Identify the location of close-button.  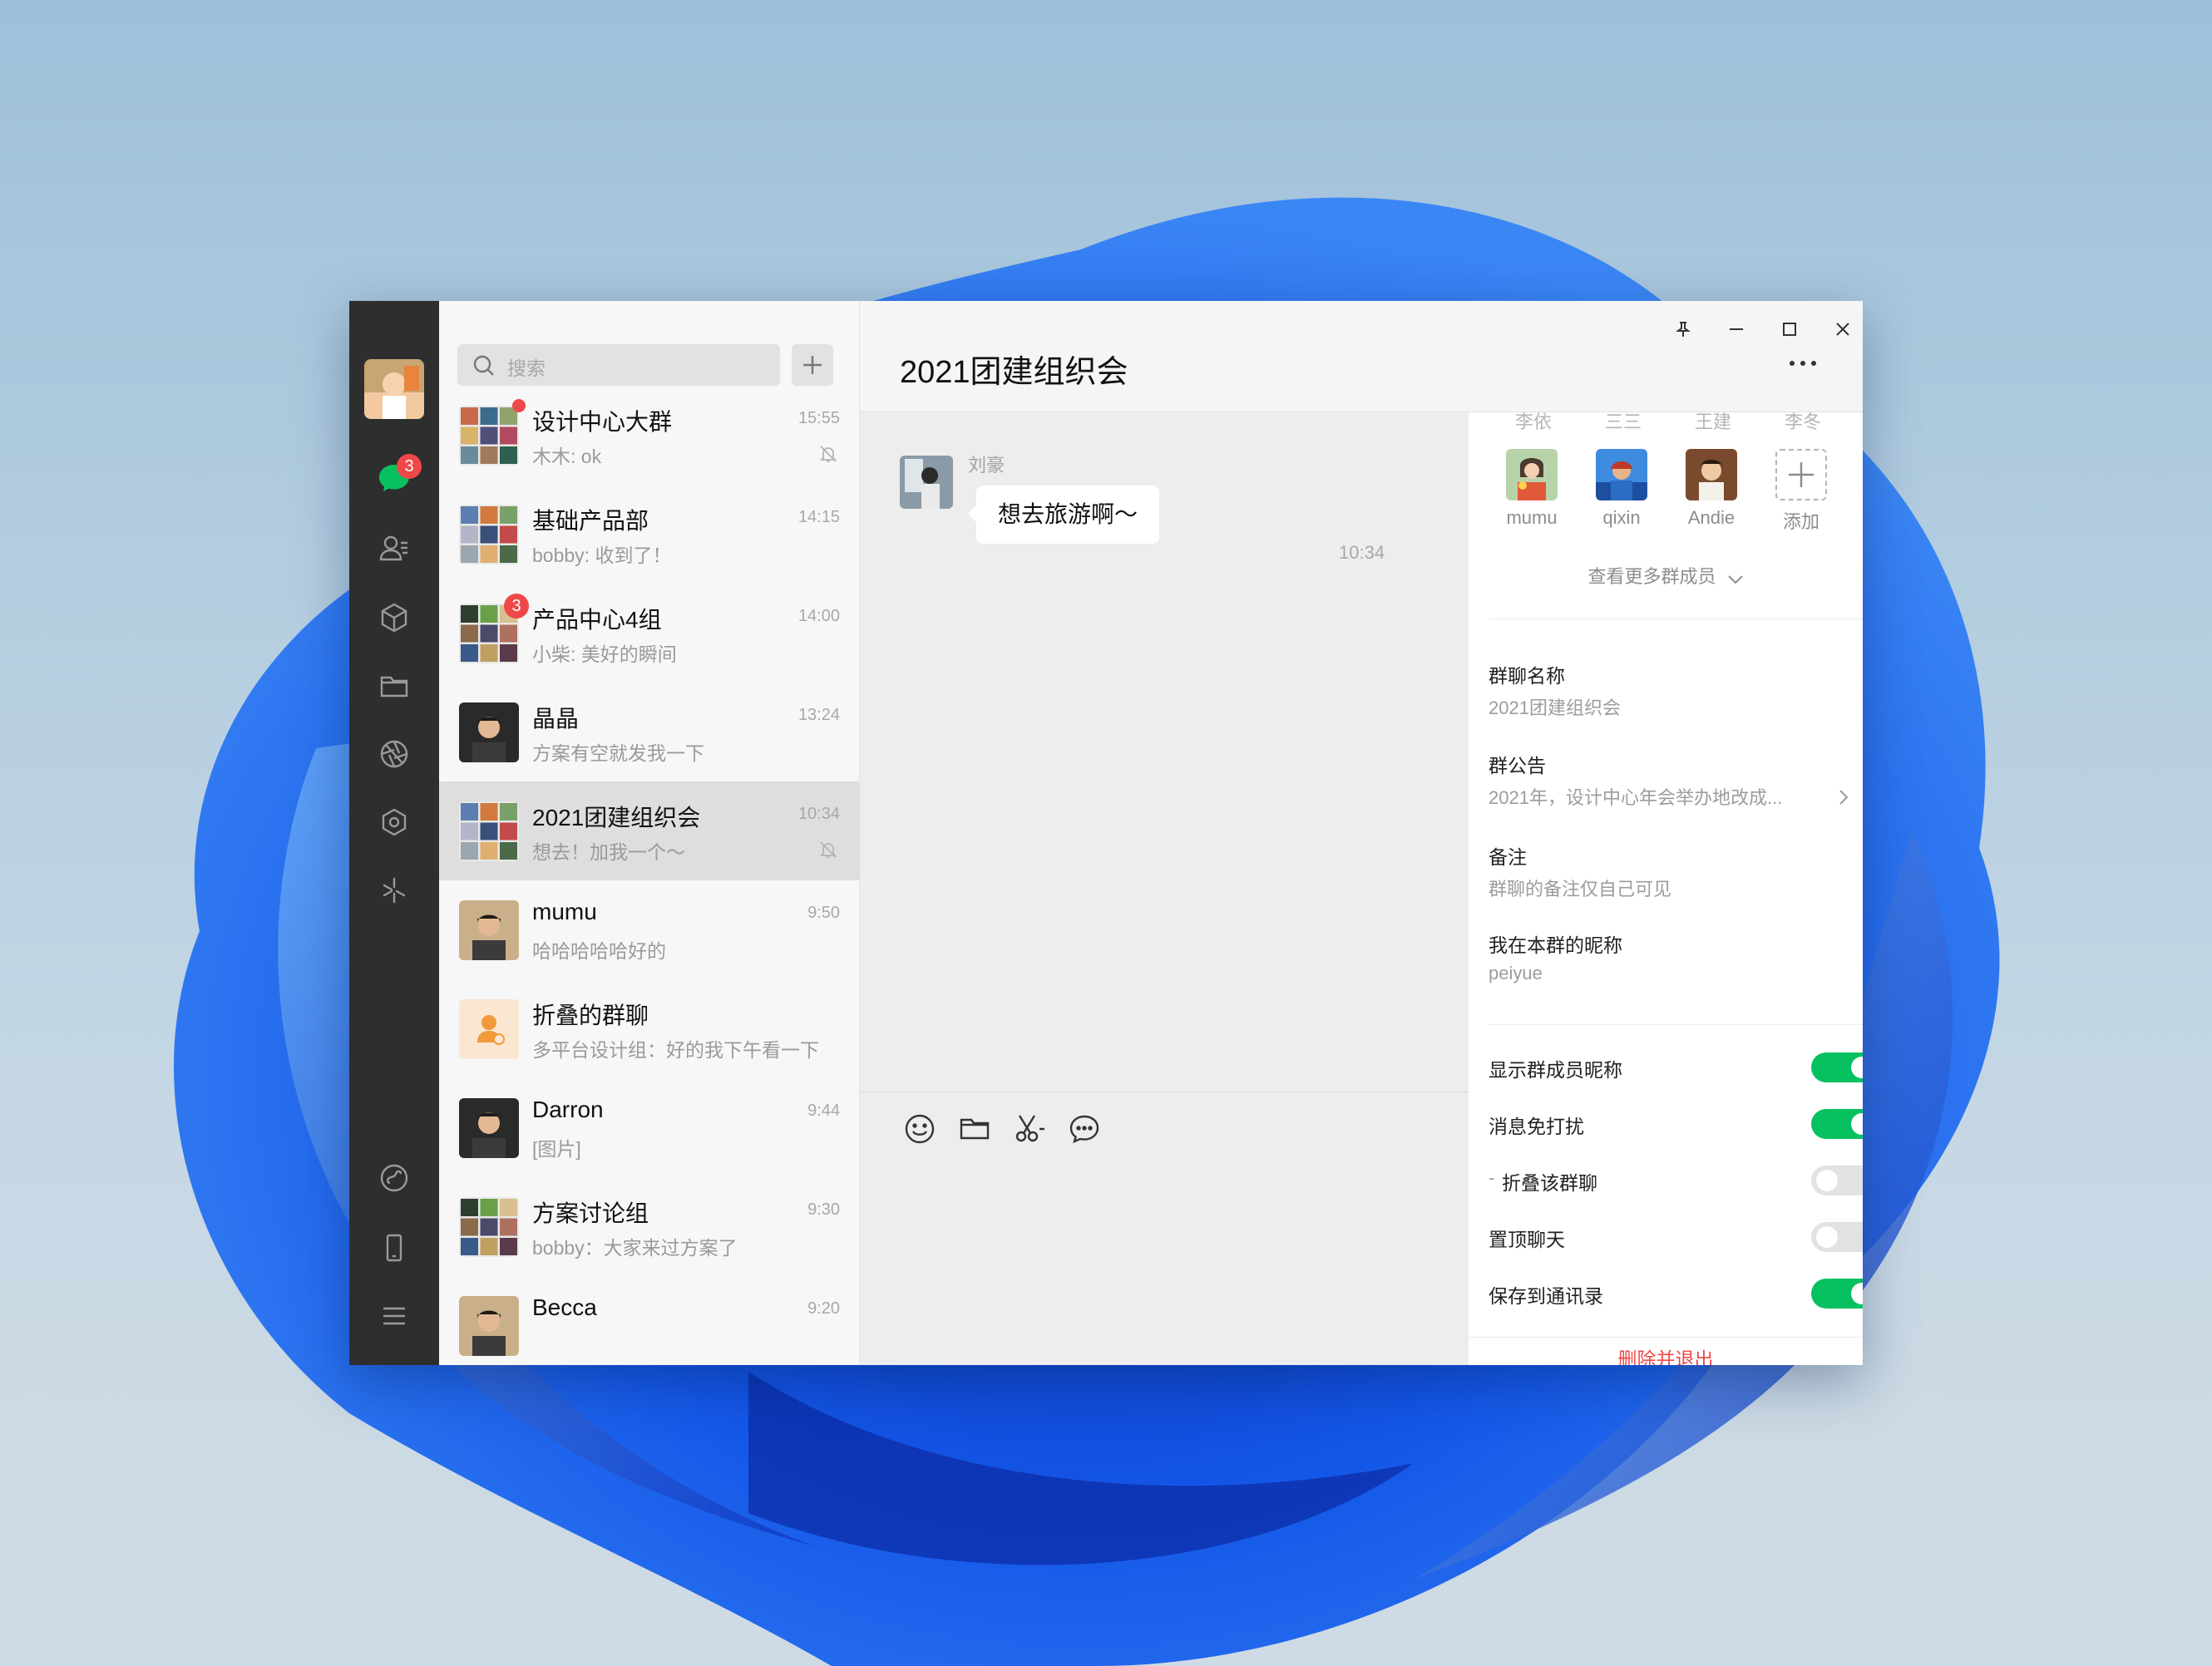
(1843, 329).